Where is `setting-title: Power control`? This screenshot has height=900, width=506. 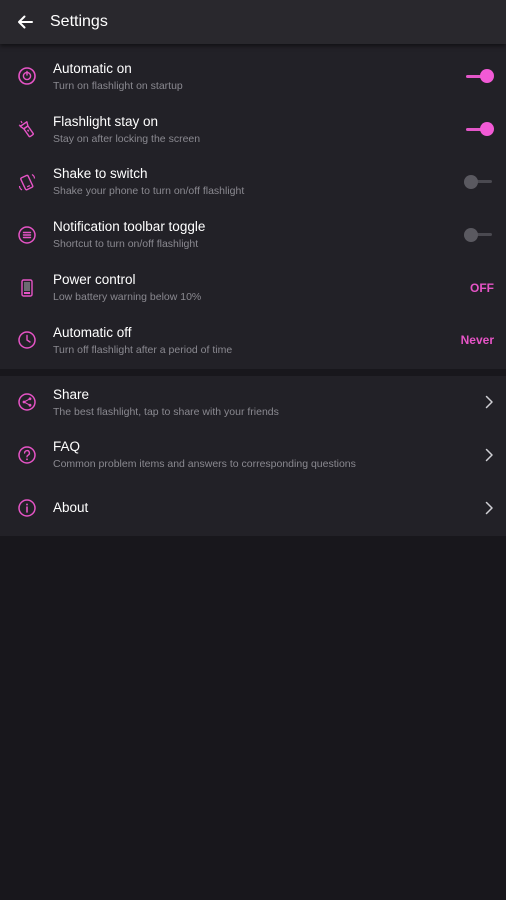
setting-title: Power control is located at coordinates (94, 280).